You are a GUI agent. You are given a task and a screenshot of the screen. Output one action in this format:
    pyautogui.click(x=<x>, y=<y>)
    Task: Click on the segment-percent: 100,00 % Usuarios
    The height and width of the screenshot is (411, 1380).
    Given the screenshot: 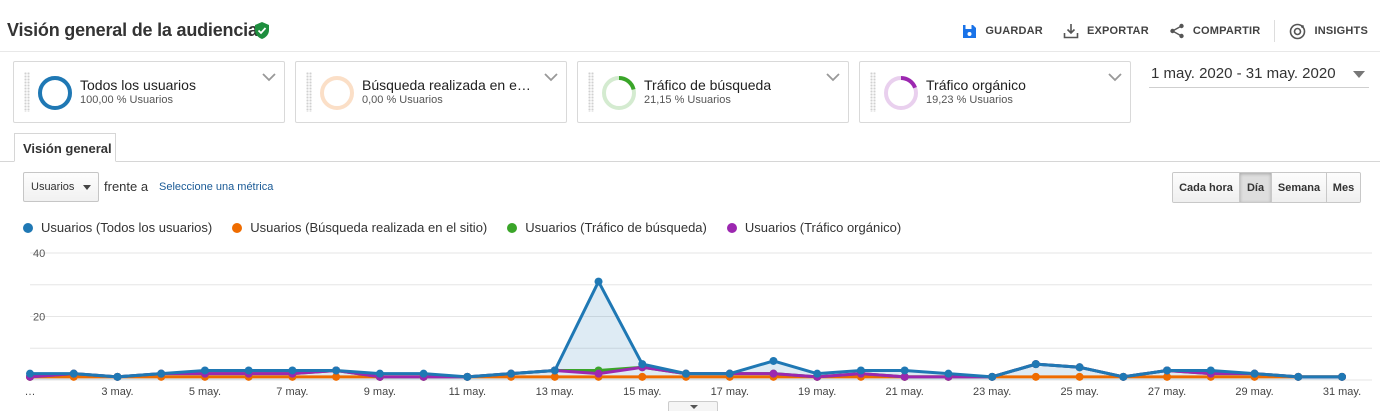 What is the action you would take?
    pyautogui.click(x=126, y=100)
    